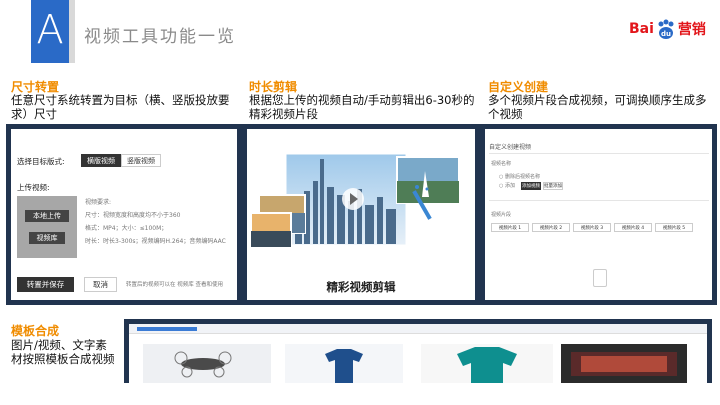 Image resolution: width=720 pixels, height=405 pixels. Describe the element at coordinates (45, 284) in the screenshot. I see `resize-save-button: 转置并保存` at that location.